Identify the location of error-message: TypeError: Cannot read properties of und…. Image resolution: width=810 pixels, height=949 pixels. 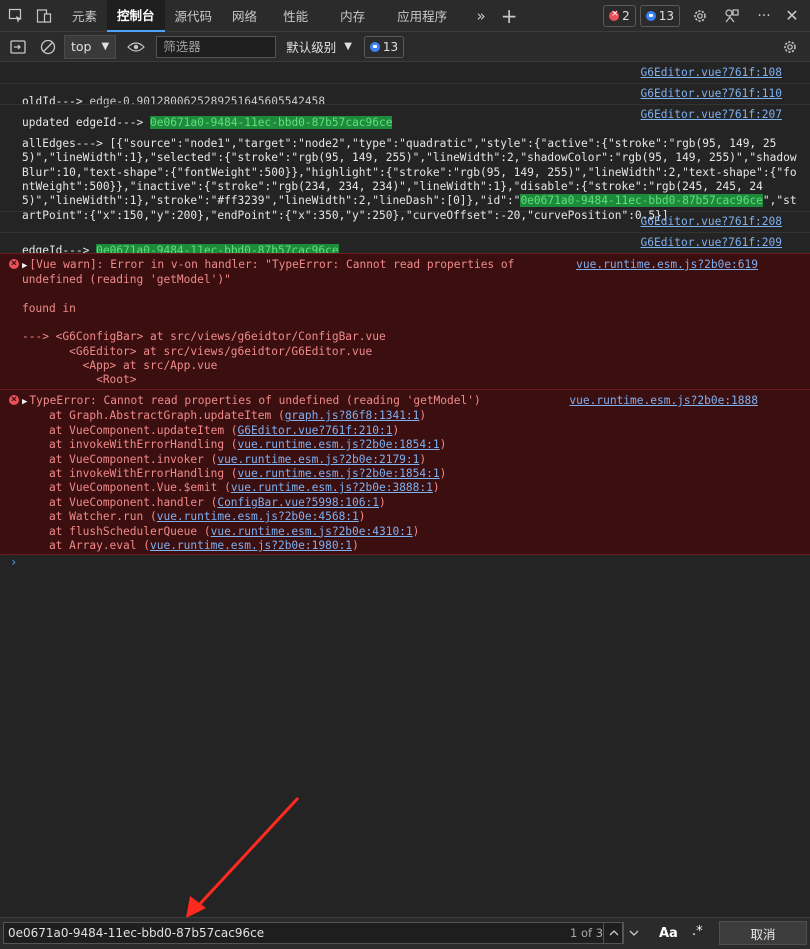
(255, 400).